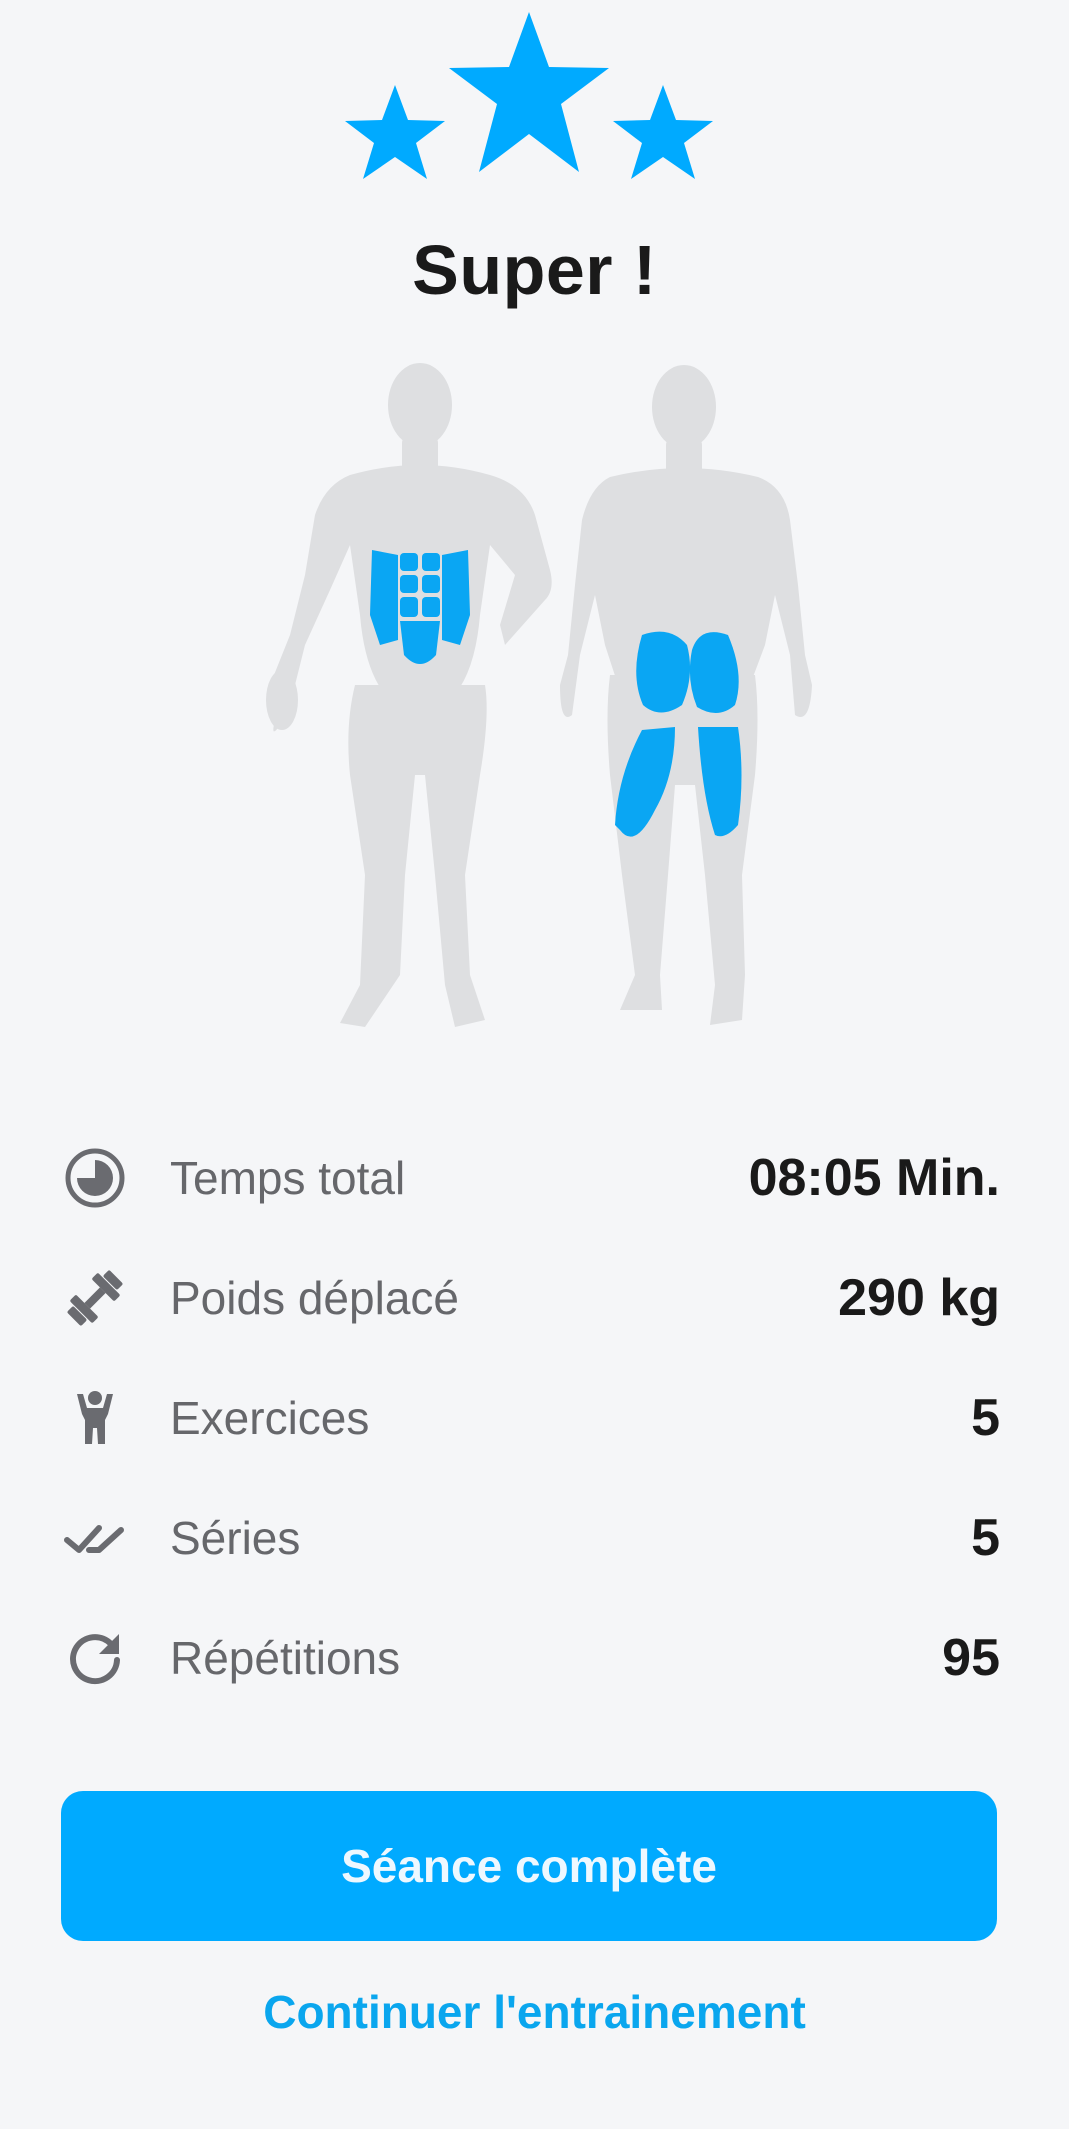  What do you see at coordinates (409, 695) in the screenshot?
I see `front-body-figure` at bounding box center [409, 695].